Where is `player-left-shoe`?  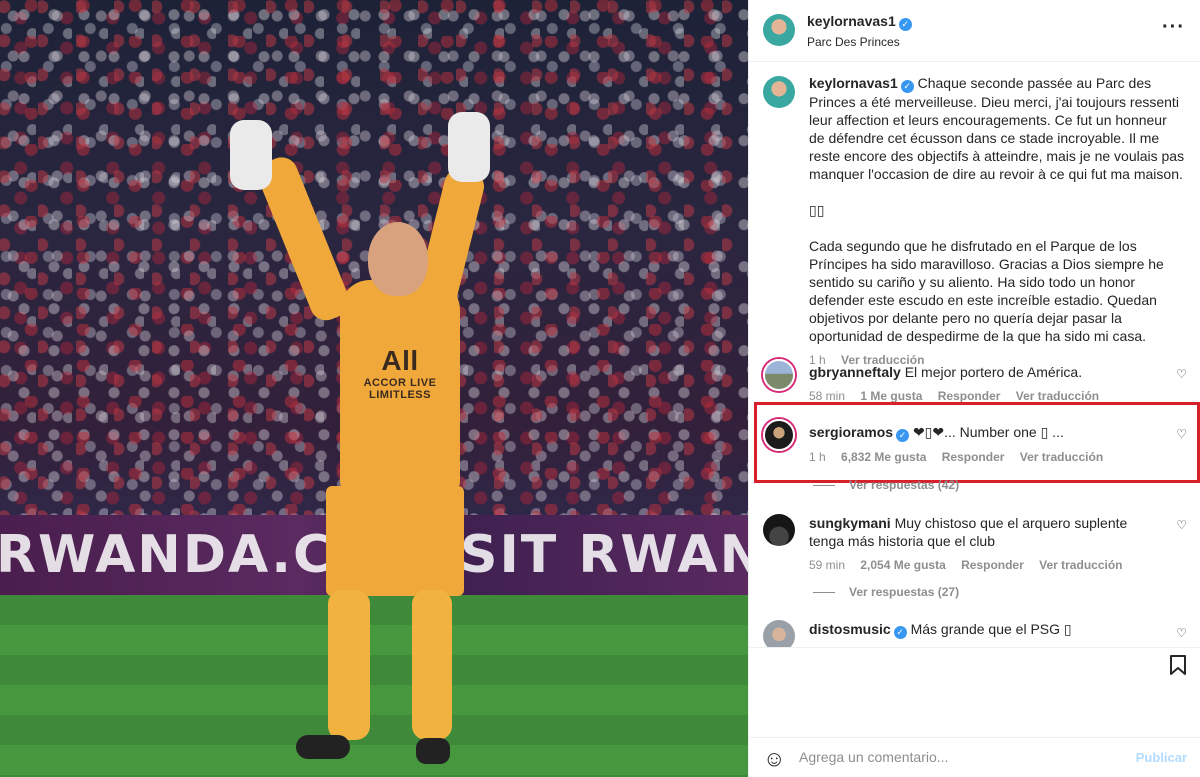 player-left-shoe is located at coordinates (323, 747).